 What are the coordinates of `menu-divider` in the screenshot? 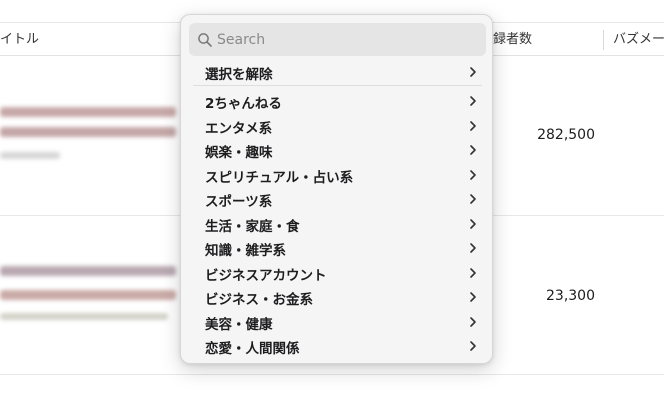 It's located at (337, 85).